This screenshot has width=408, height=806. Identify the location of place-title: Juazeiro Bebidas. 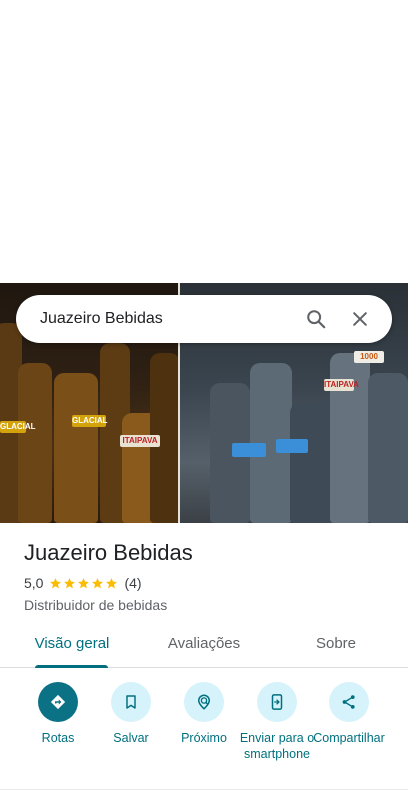
(108, 552).